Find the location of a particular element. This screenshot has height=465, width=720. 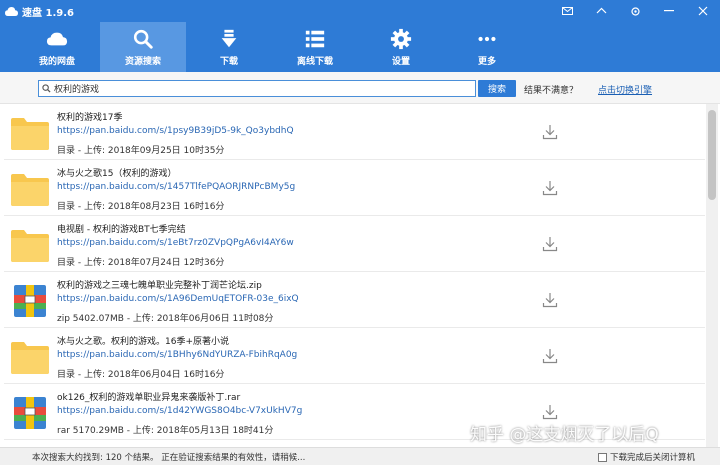

app-title: 速盘 1.9.6 is located at coordinates (48, 13).